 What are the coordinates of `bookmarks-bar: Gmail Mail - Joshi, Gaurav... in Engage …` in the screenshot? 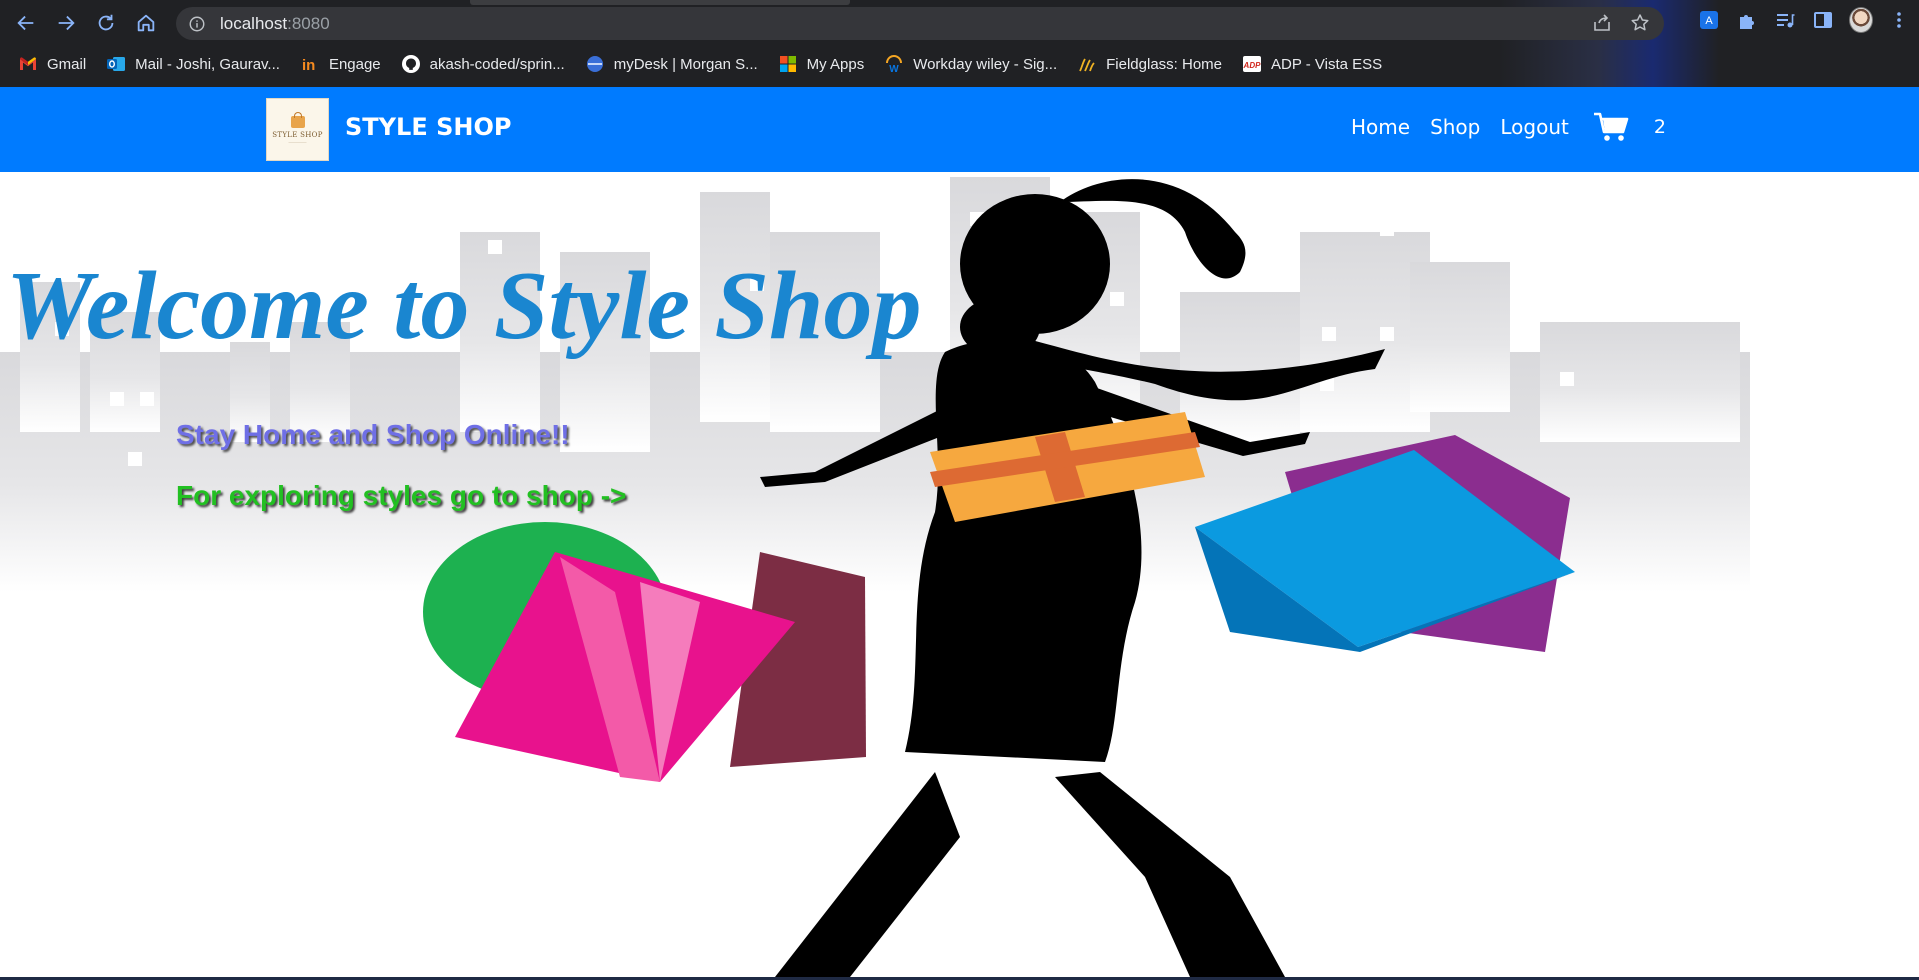 It's located at (959, 64).